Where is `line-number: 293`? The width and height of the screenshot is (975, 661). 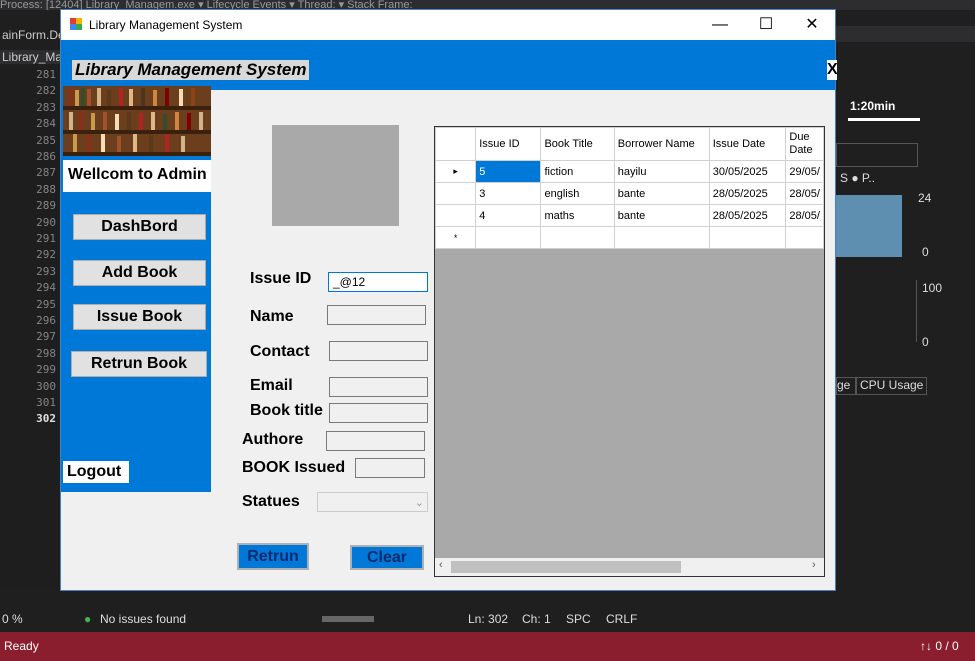
line-number: 293 is located at coordinates (46, 271).